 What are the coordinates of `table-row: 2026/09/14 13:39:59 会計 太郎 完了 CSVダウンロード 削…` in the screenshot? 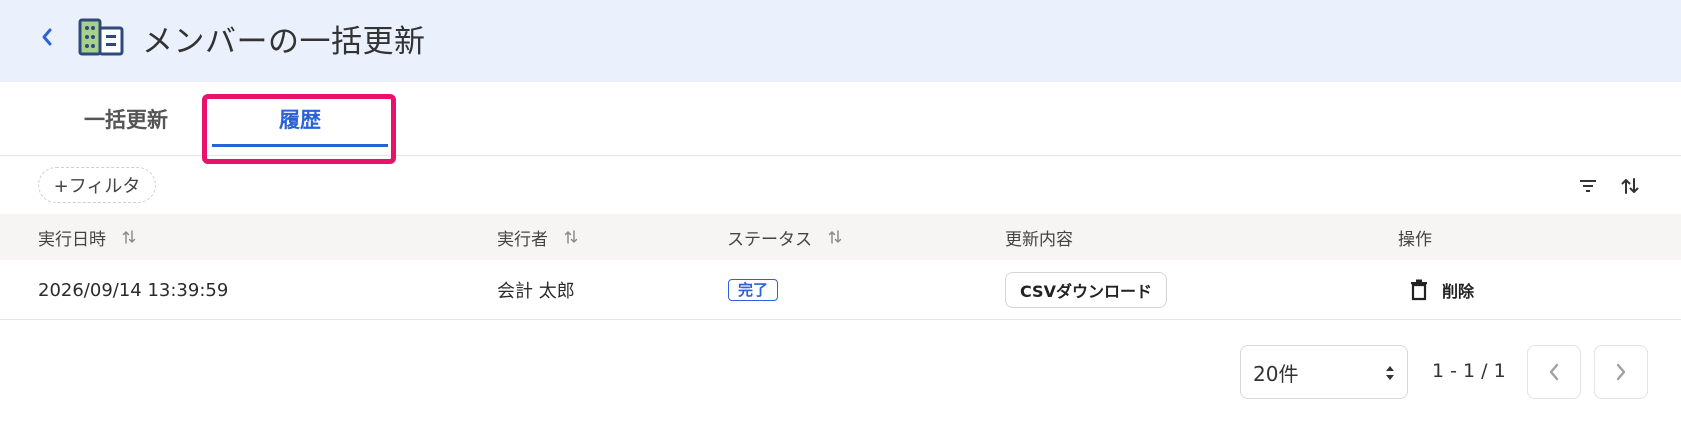 It's located at (840, 290).